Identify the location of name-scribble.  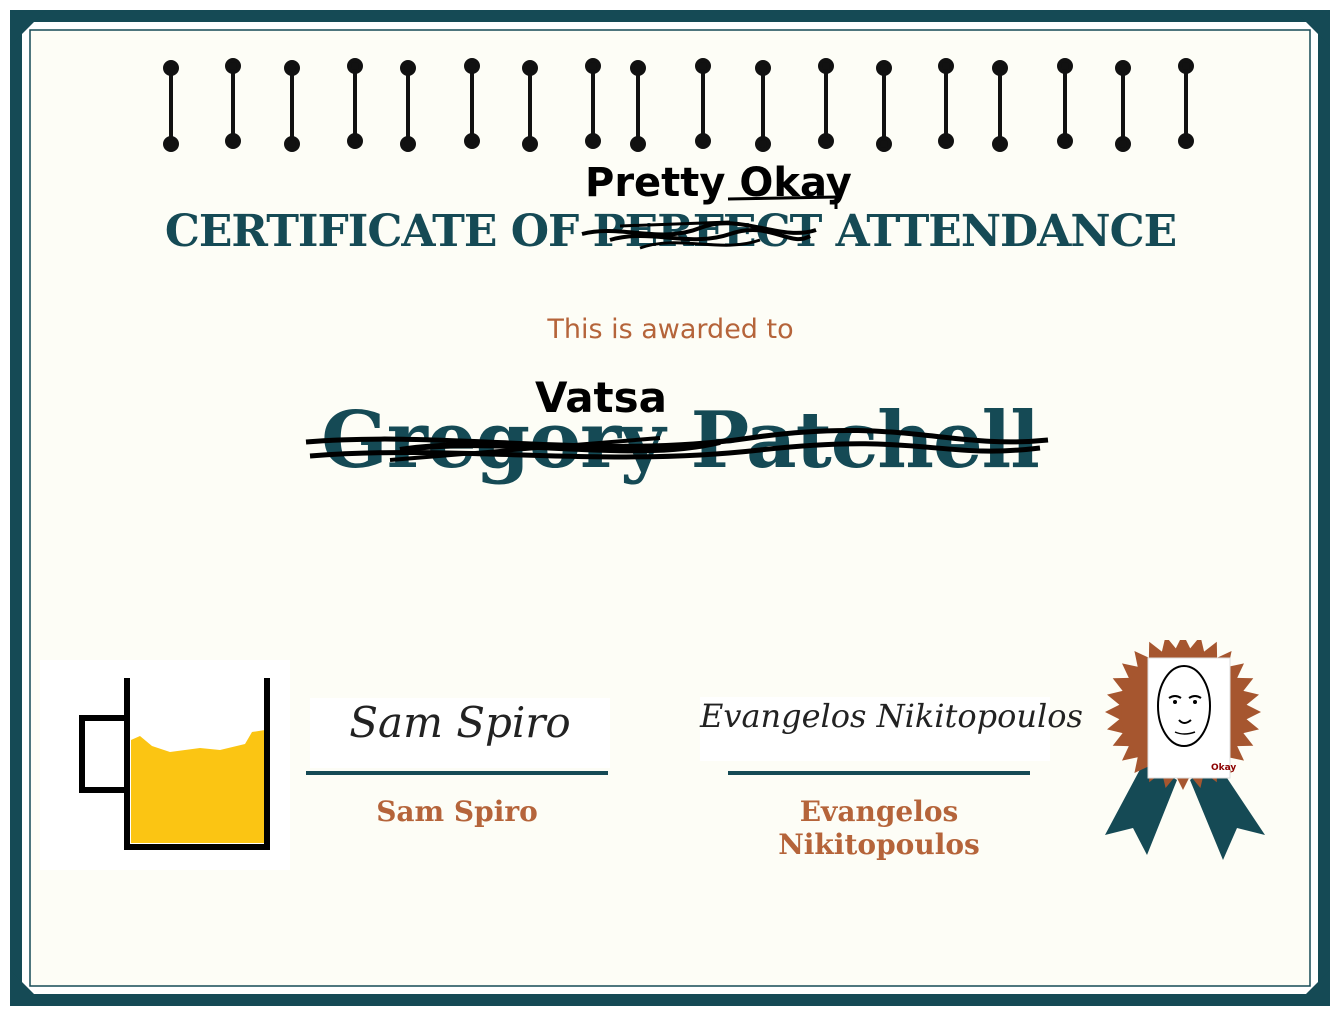
(677, 444).